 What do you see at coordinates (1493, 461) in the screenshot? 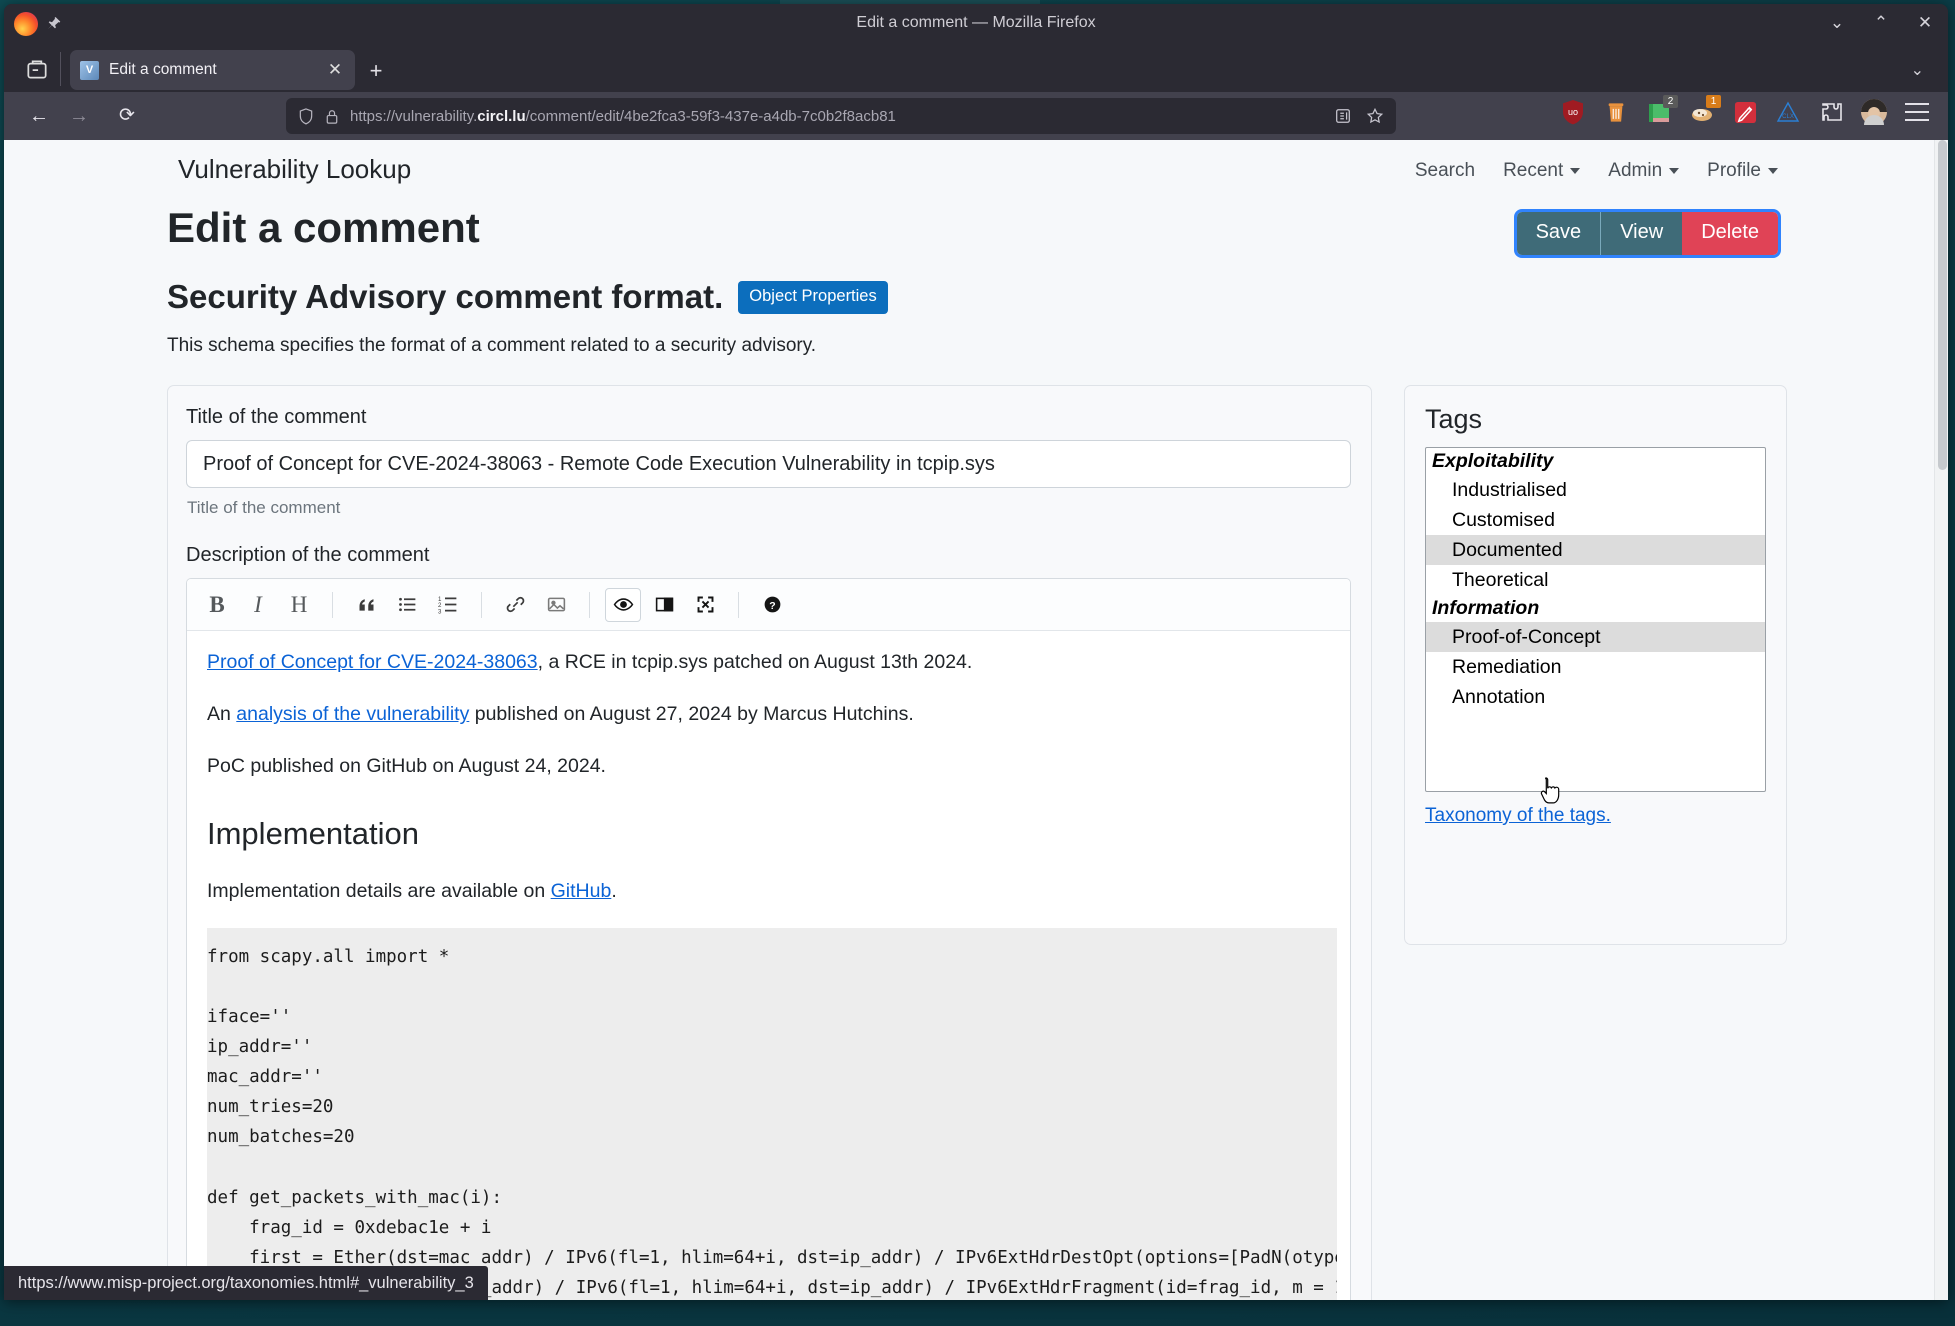
I see `tag-group-exploitability: Exploitability` at bounding box center [1493, 461].